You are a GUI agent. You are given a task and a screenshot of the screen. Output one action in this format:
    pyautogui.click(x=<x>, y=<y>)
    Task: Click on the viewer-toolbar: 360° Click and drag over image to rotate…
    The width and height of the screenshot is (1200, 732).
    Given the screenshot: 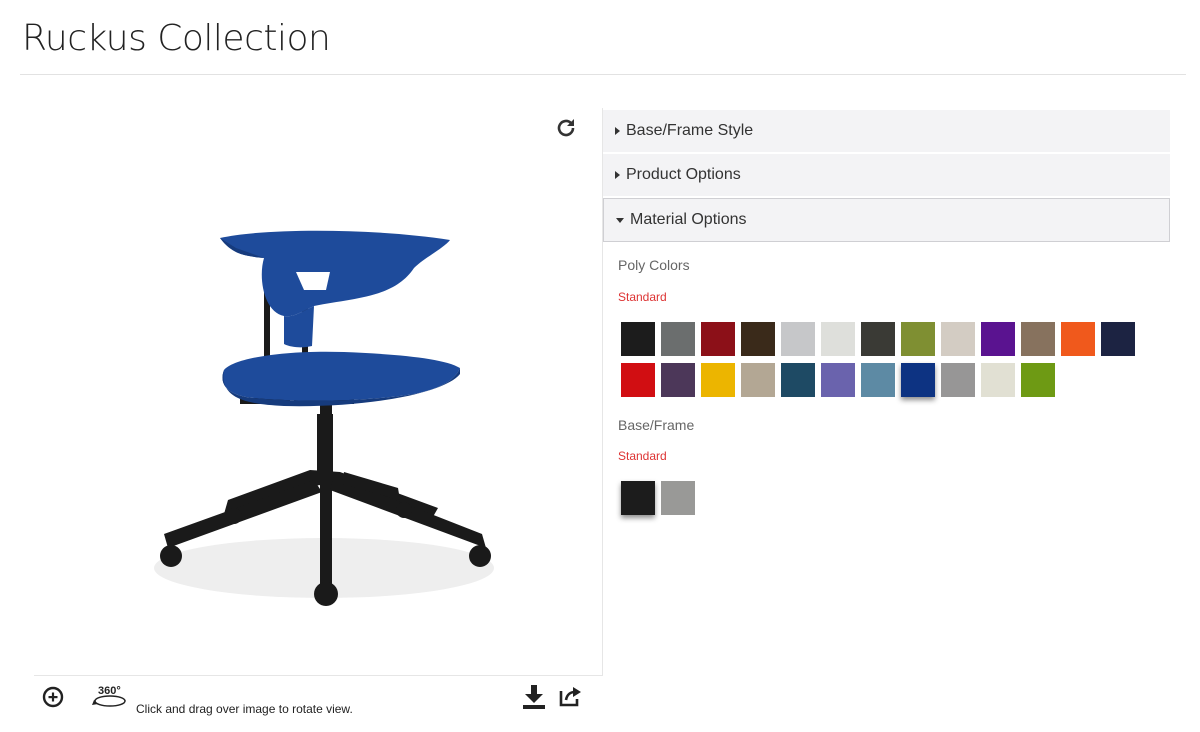 What is the action you would take?
    pyautogui.click(x=318, y=702)
    